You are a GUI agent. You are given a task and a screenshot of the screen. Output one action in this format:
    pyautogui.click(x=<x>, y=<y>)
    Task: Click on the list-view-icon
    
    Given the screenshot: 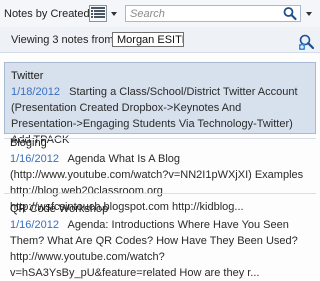 What is the action you would take?
    pyautogui.click(x=98, y=13)
    